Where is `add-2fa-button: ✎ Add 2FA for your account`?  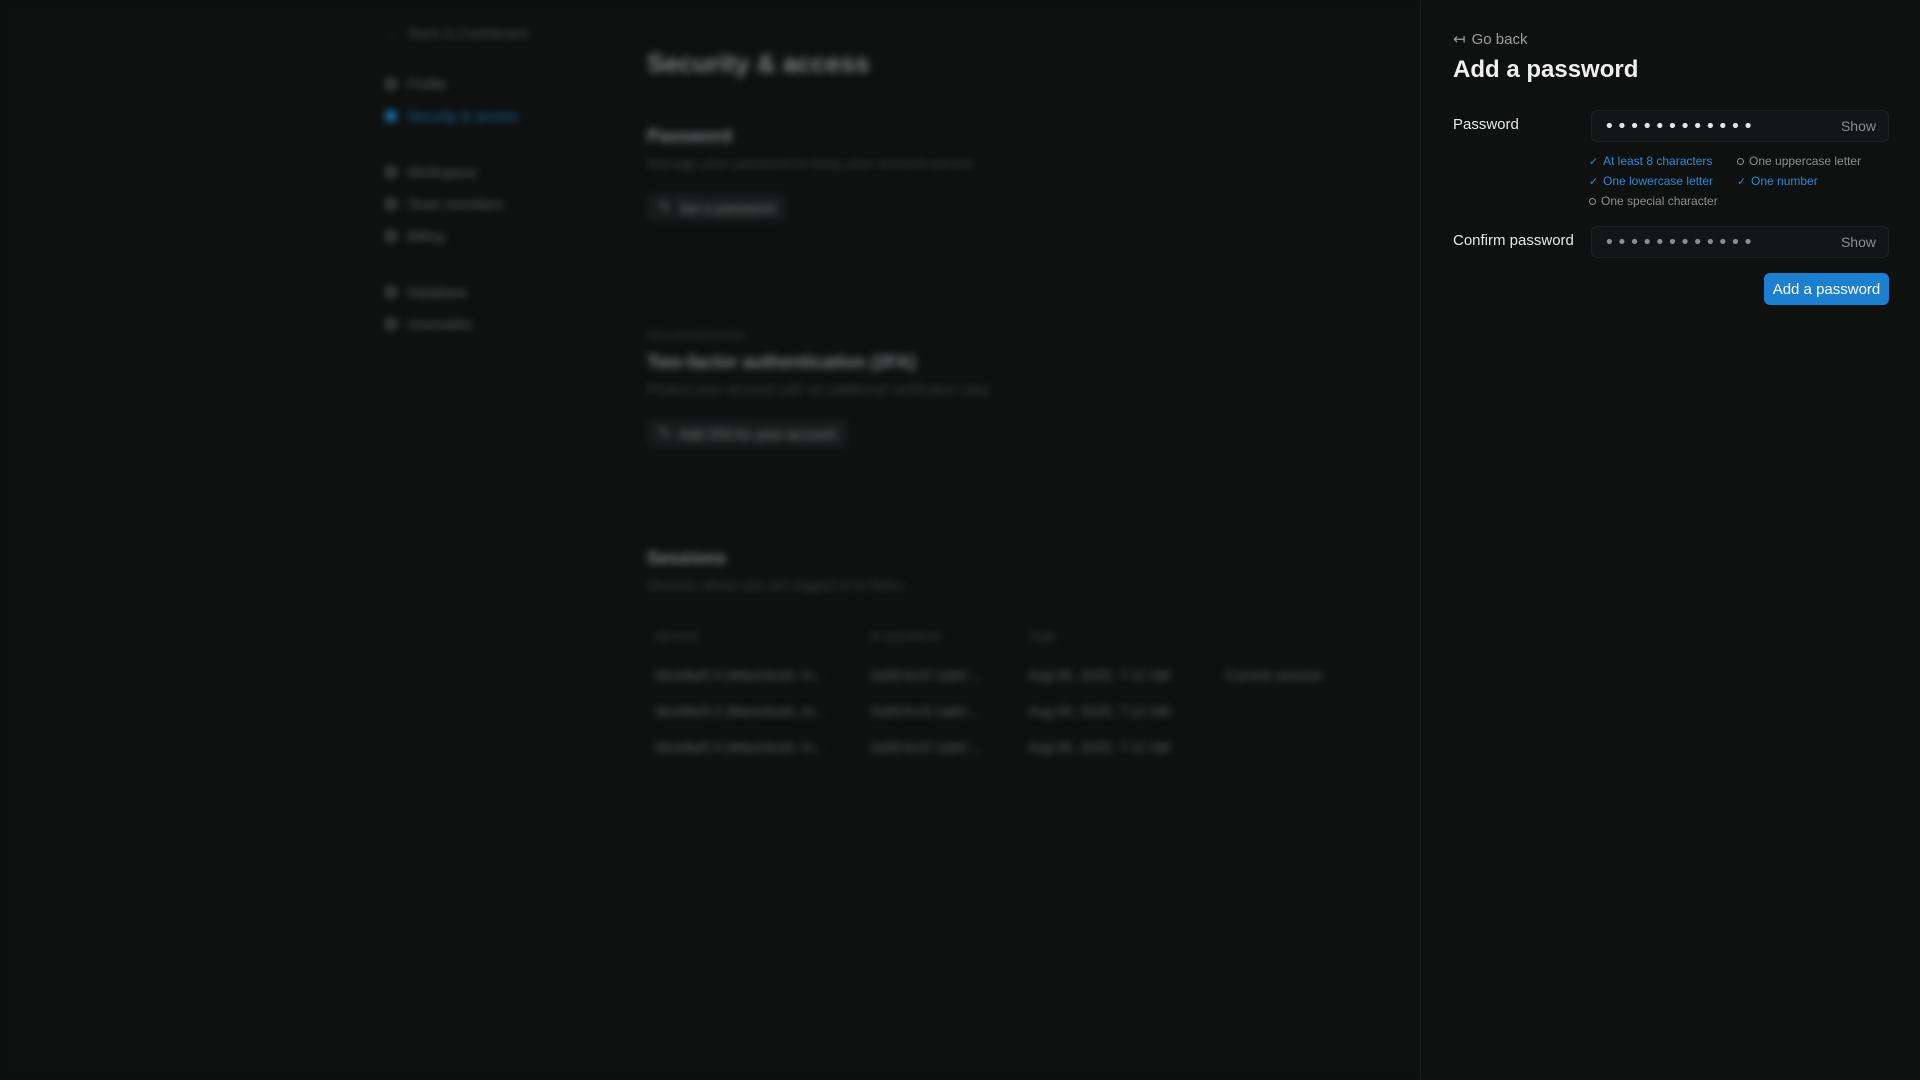 add-2fa-button: ✎ Add 2FA for your account is located at coordinates (747, 433).